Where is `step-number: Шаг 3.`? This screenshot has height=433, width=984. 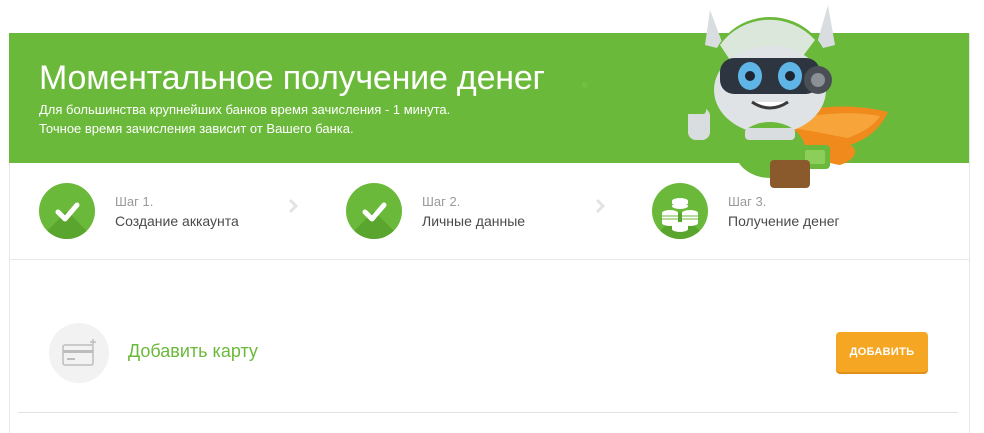
step-number: Шаг 3. is located at coordinates (747, 201).